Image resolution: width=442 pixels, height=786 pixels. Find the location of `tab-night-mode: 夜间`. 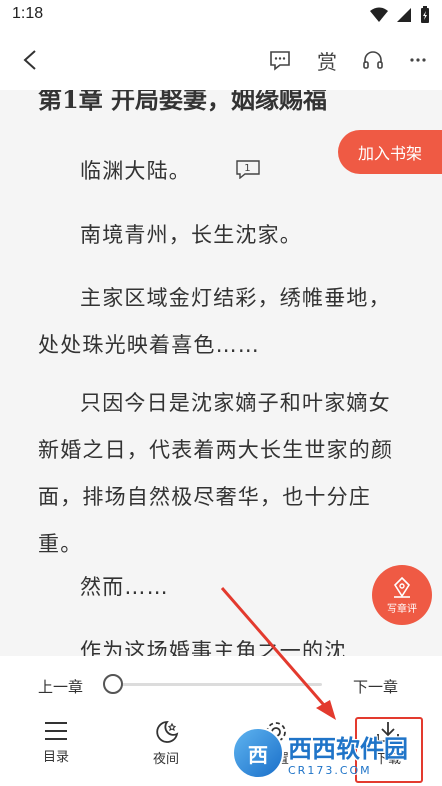

tab-night-mode: 夜间 is located at coordinates (166, 743).